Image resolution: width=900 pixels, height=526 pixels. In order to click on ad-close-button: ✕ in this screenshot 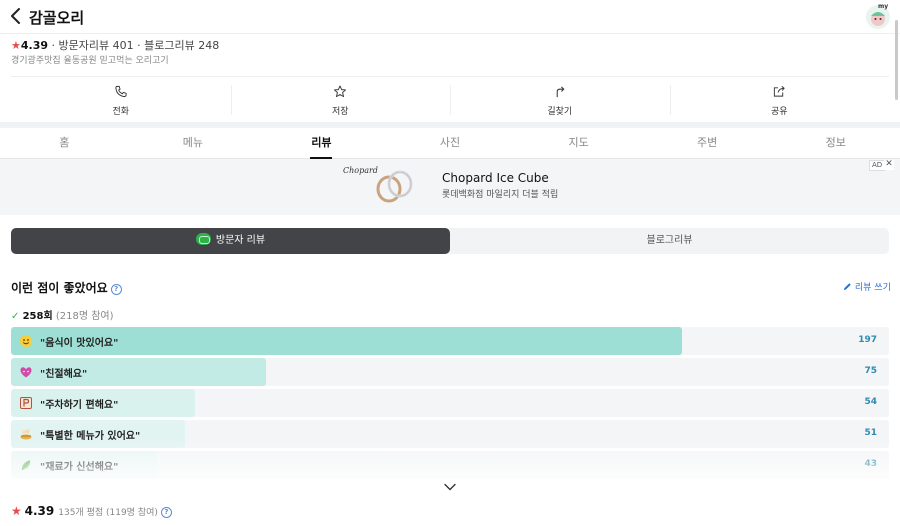, I will do `click(889, 165)`.